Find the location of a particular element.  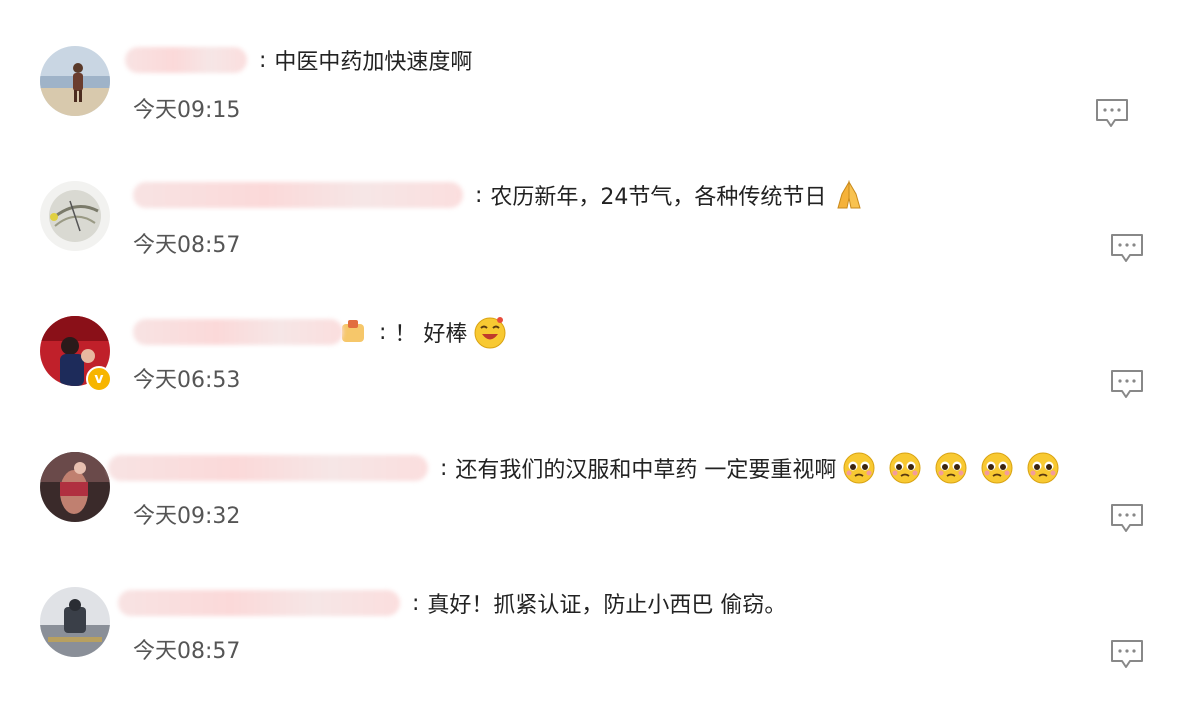

comment-line: : ！ 好棒 is located at coordinates (320, 332).